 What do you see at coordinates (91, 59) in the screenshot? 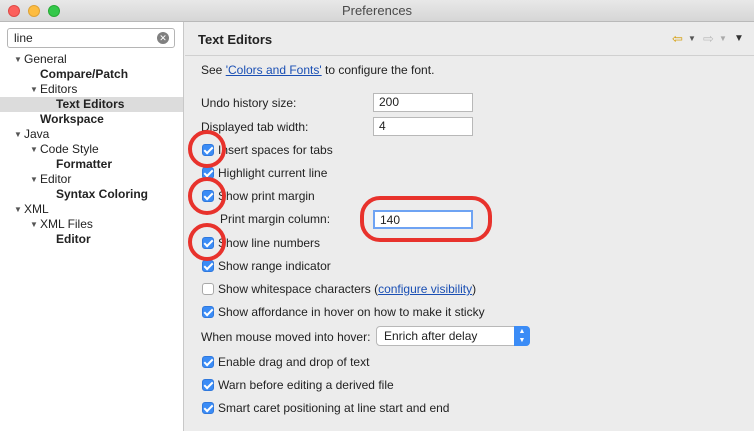
I see `tree-item-general: ▼ General` at bounding box center [91, 59].